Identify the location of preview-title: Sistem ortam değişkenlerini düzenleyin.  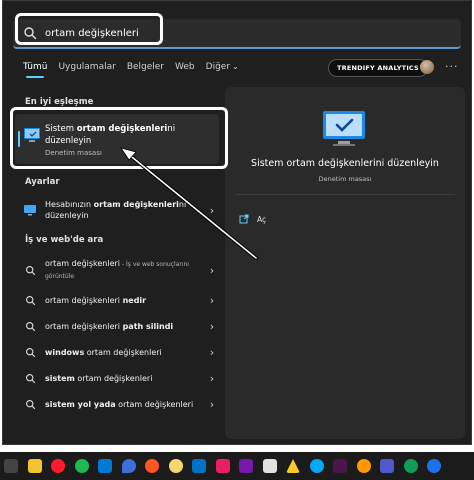
(345, 163).